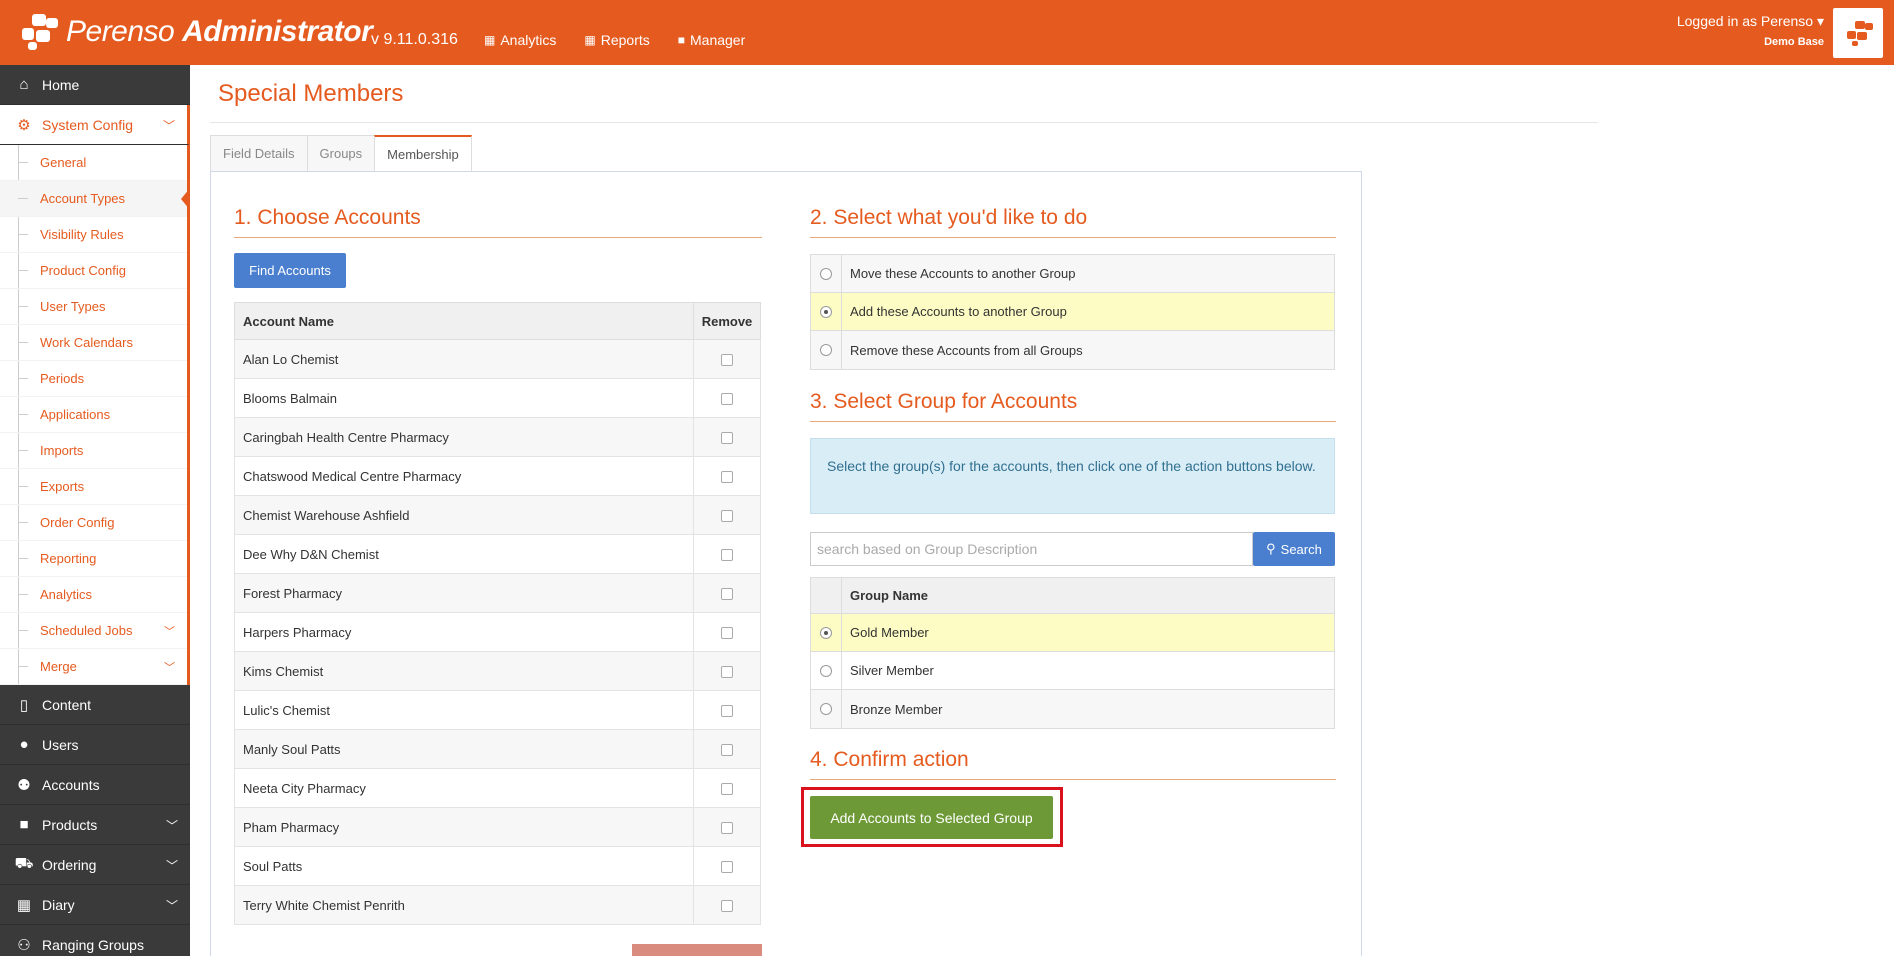 This screenshot has height=956, width=1894. I want to click on perenso-logo-icon, so click(41, 32).